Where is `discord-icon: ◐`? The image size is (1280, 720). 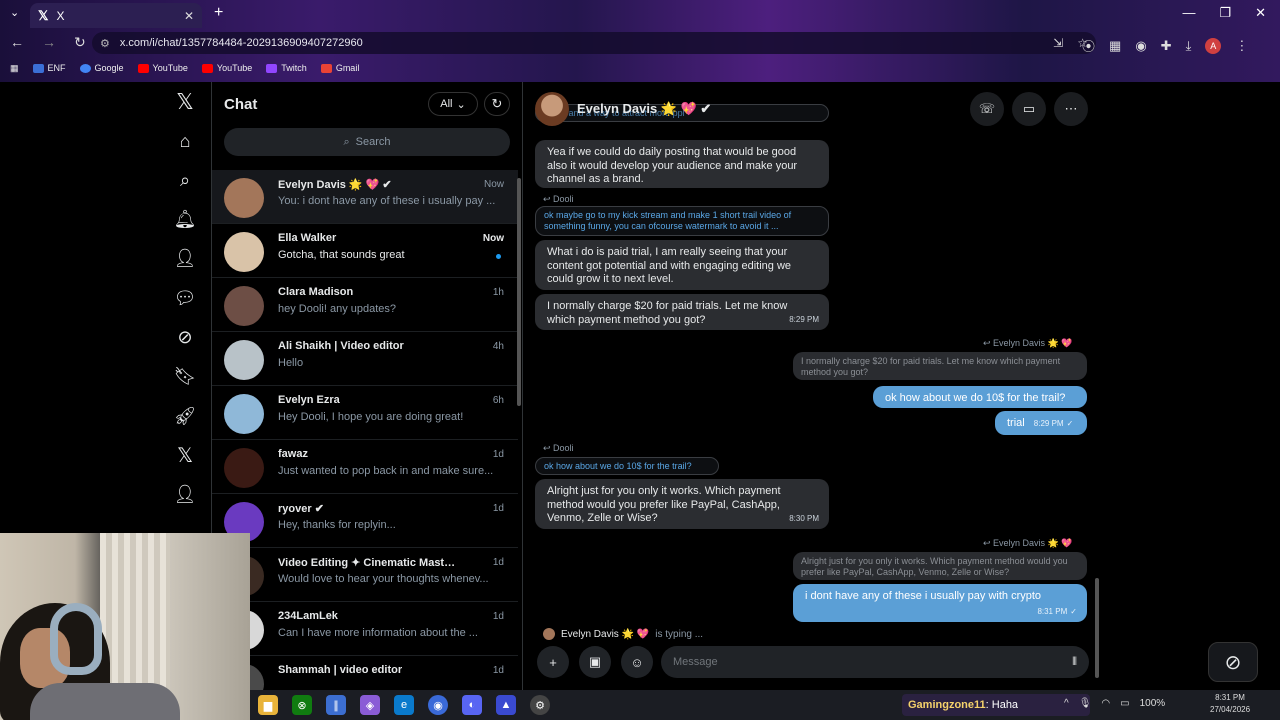
discord-icon: ◐ is located at coordinates (472, 705).